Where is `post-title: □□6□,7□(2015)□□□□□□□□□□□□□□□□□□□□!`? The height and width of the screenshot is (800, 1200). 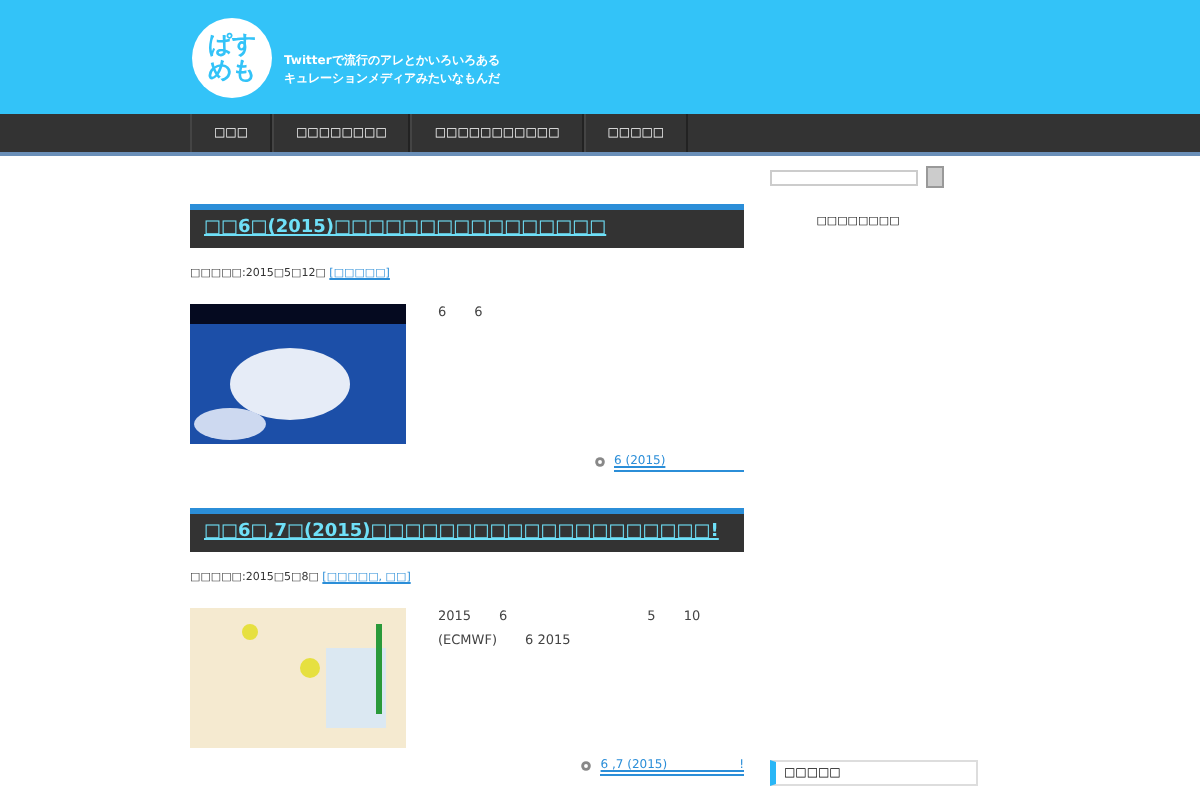
post-title: □□6□,7□(2015)□□□□□□□□□□□□□□□□□□□□! is located at coordinates (467, 530).